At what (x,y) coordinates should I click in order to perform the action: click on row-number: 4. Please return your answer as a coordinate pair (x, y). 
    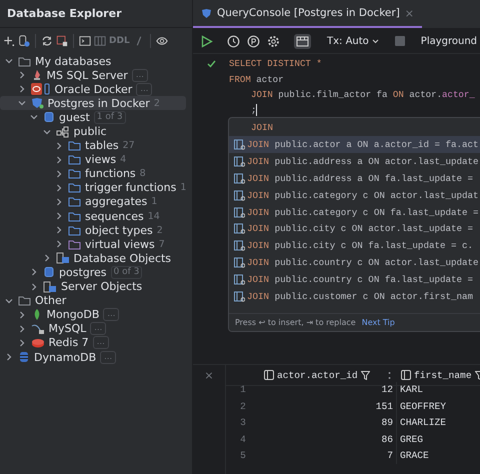
    Looking at the image, I should click on (243, 439).